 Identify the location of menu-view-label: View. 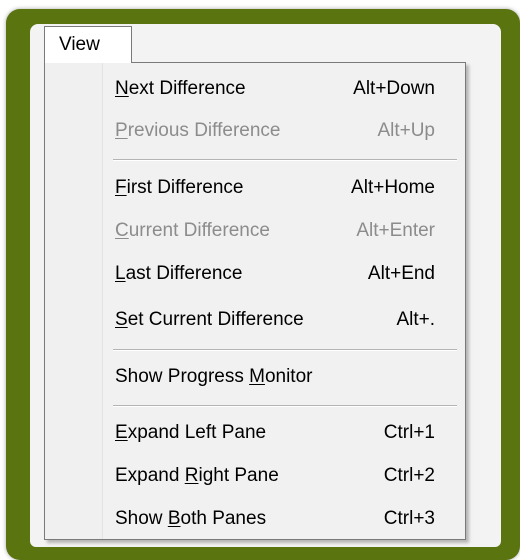
(79, 44).